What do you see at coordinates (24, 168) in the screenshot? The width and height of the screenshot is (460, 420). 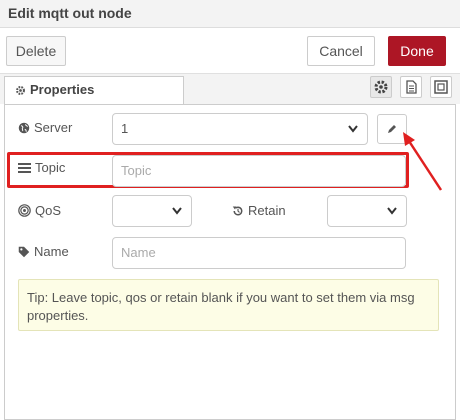 I see `list-icon` at bounding box center [24, 168].